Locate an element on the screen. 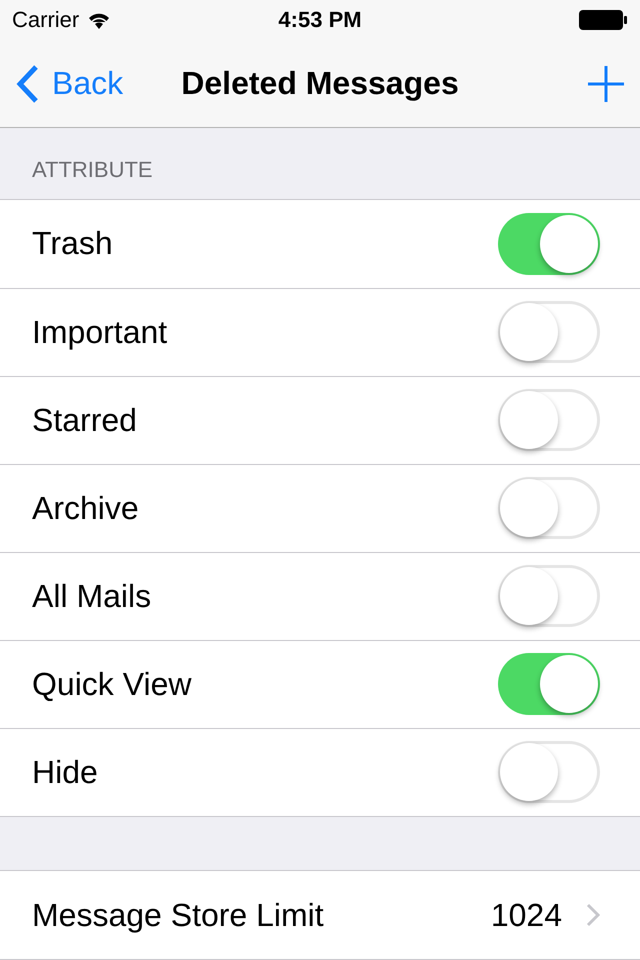 Image resolution: width=640 pixels, height=960 pixels. setting-label: Important is located at coordinates (100, 332).